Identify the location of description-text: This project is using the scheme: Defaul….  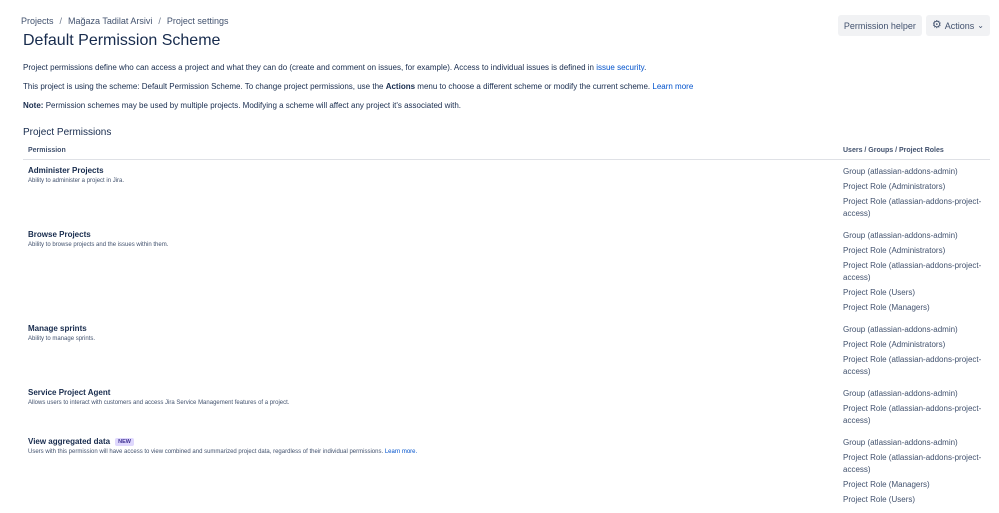
(203, 86).